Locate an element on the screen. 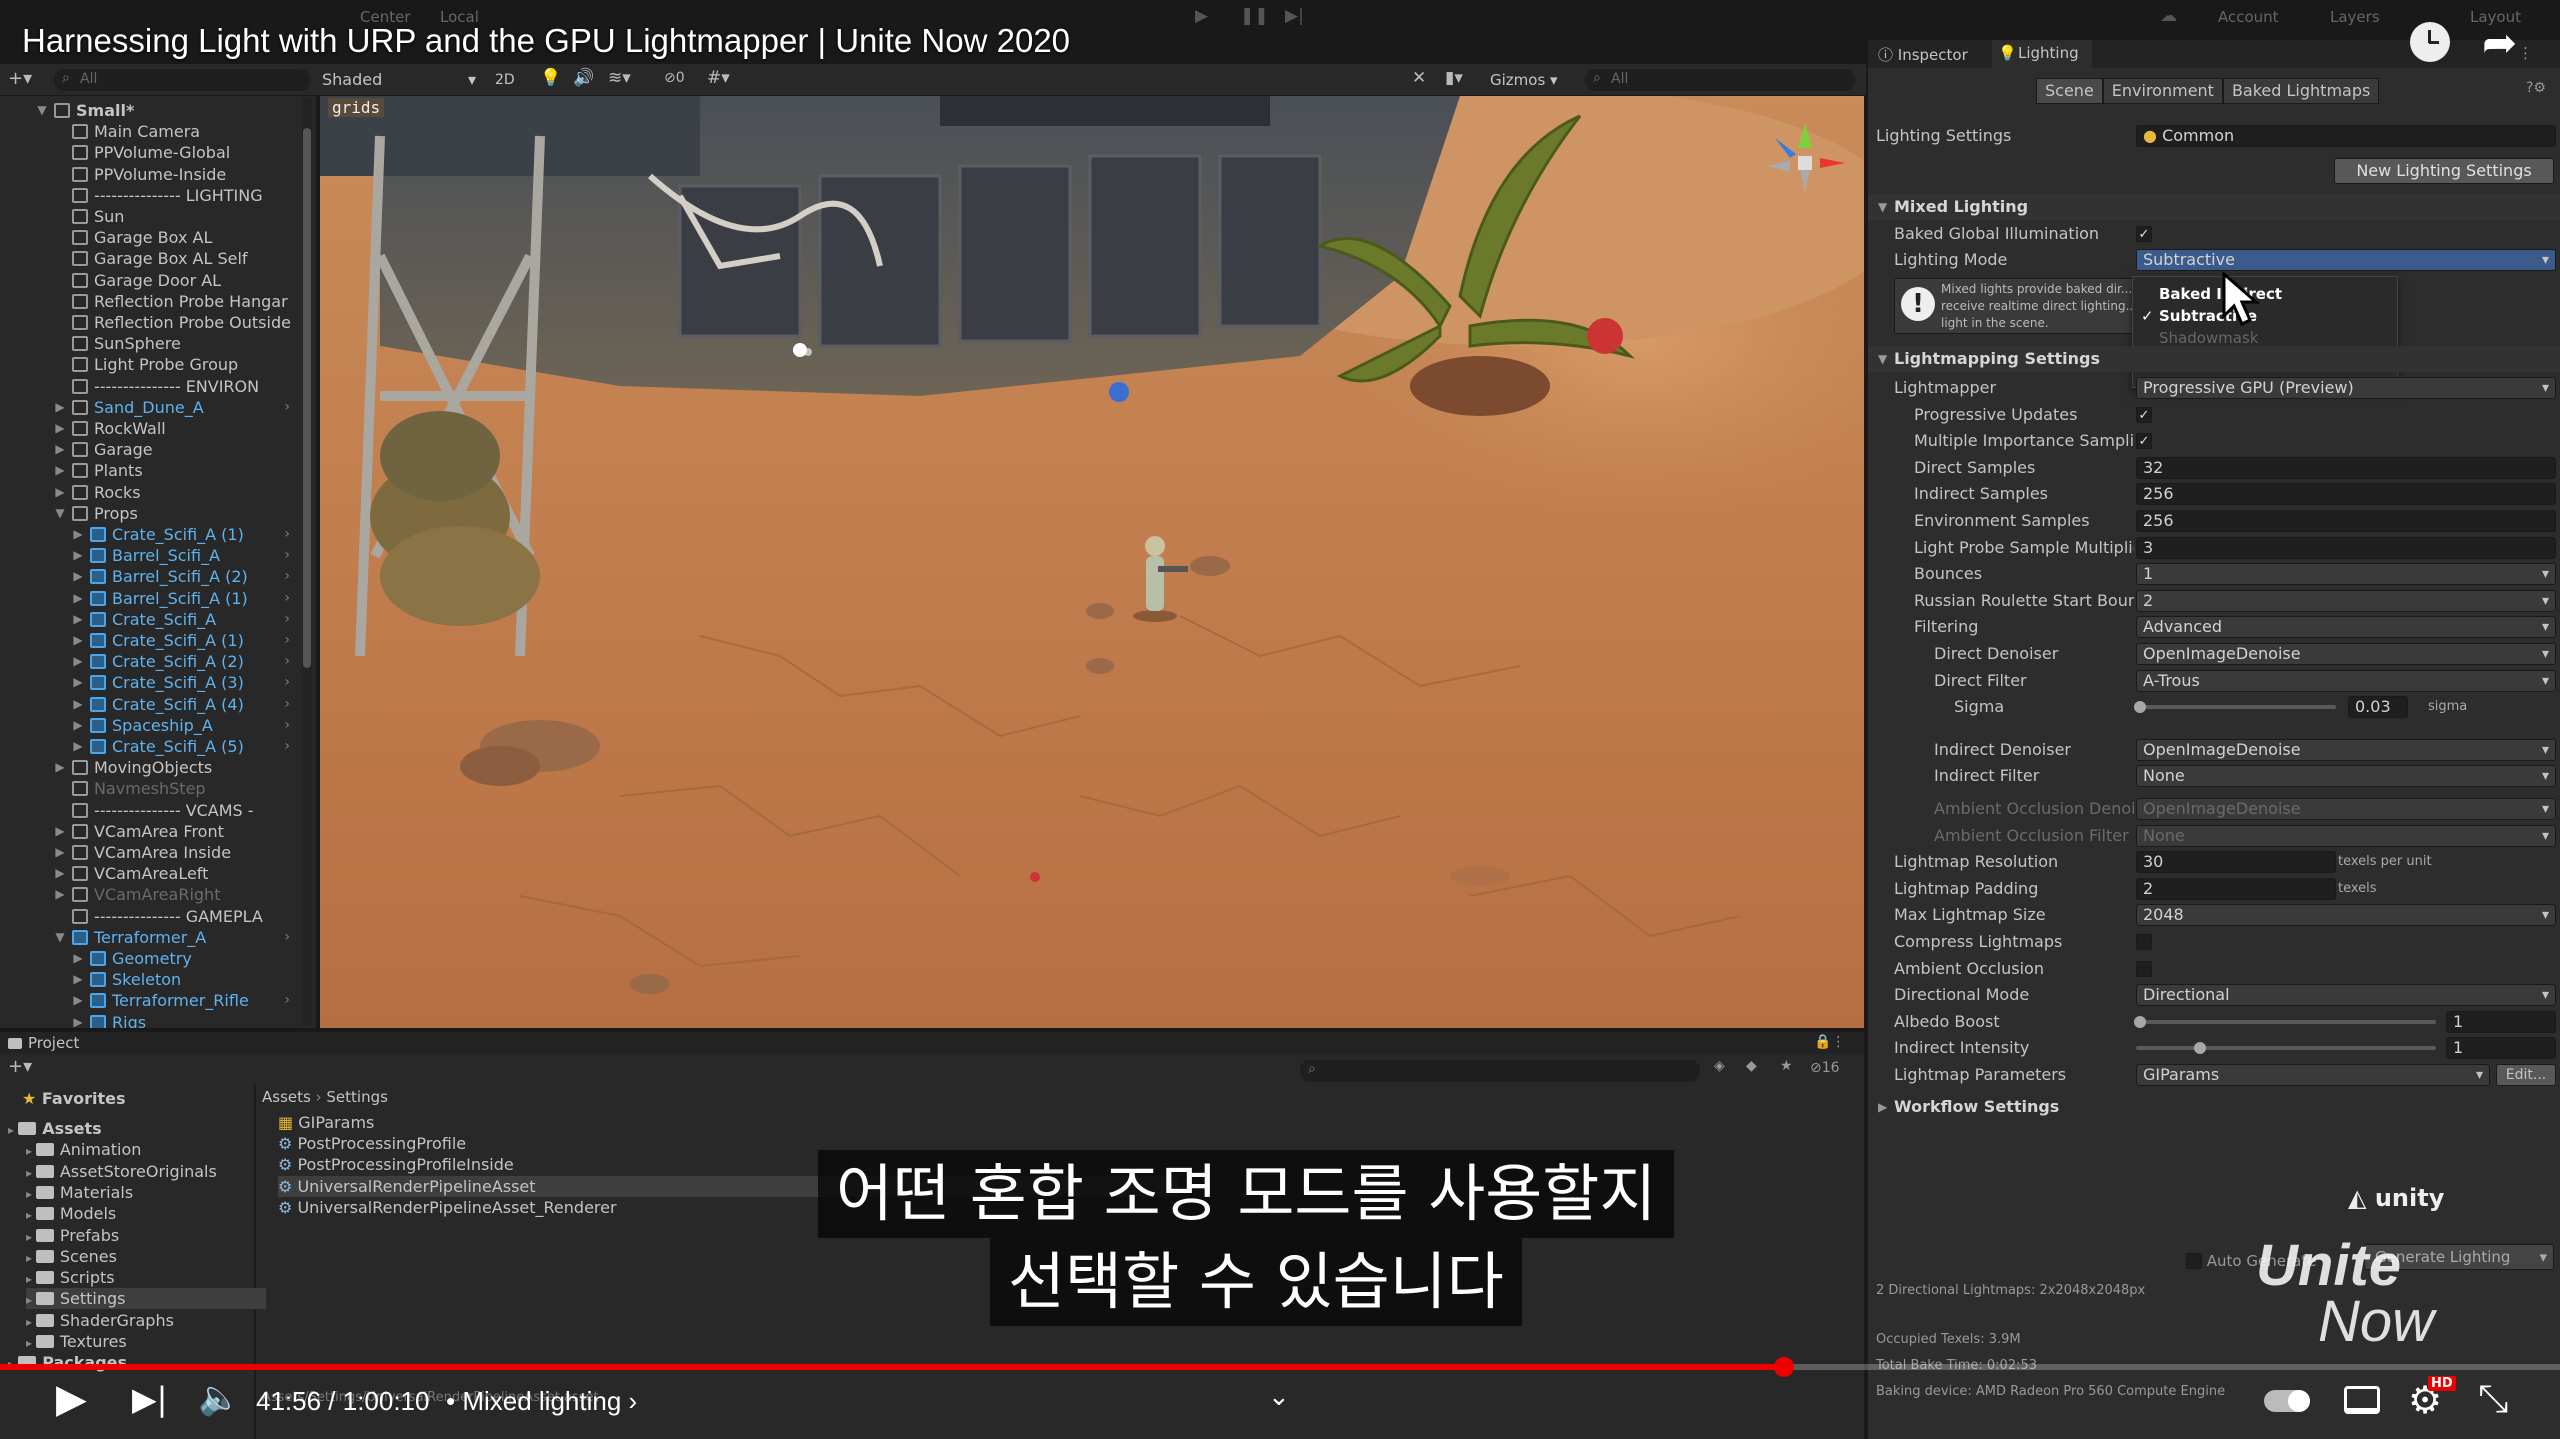 This screenshot has width=2560, height=1439. hierarchy-item: PPVolume-Global is located at coordinates (150, 152).